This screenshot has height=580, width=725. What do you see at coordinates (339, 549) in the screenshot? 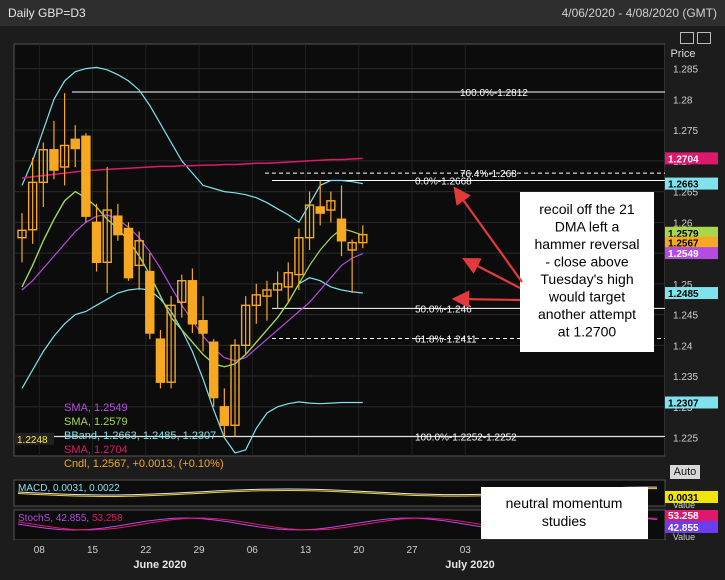
I see `x-axis` at bounding box center [339, 549].